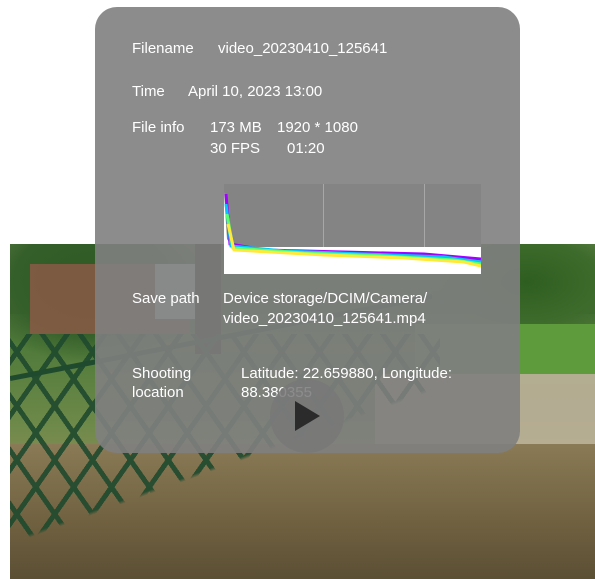 The height and width of the screenshot is (579, 595). I want to click on save-path-label: Save path, so click(166, 298).